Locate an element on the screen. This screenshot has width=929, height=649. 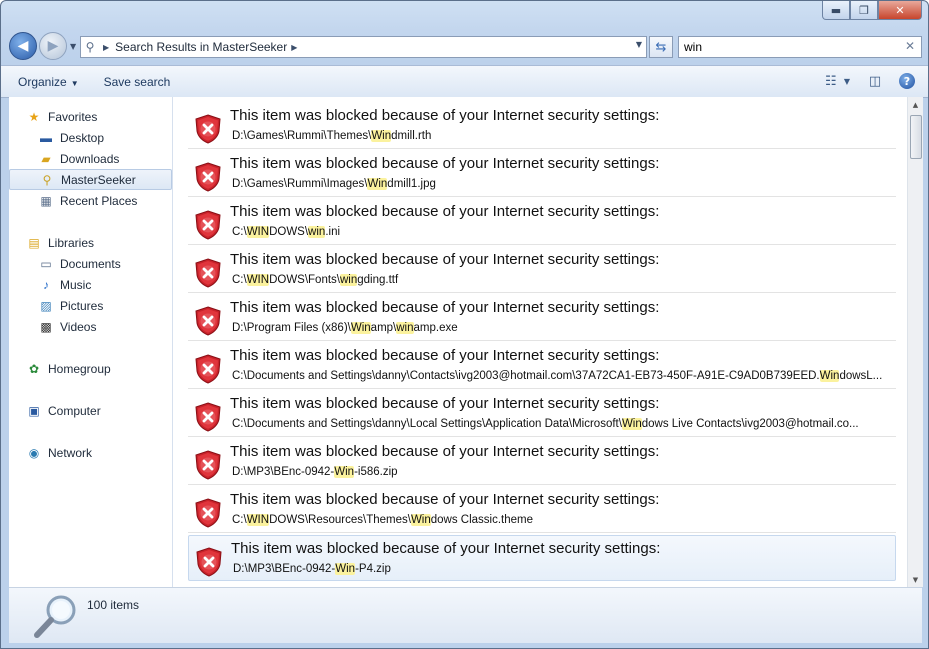
window-controls: ▬ ❐ ✕ is located at coordinates (872, 10).